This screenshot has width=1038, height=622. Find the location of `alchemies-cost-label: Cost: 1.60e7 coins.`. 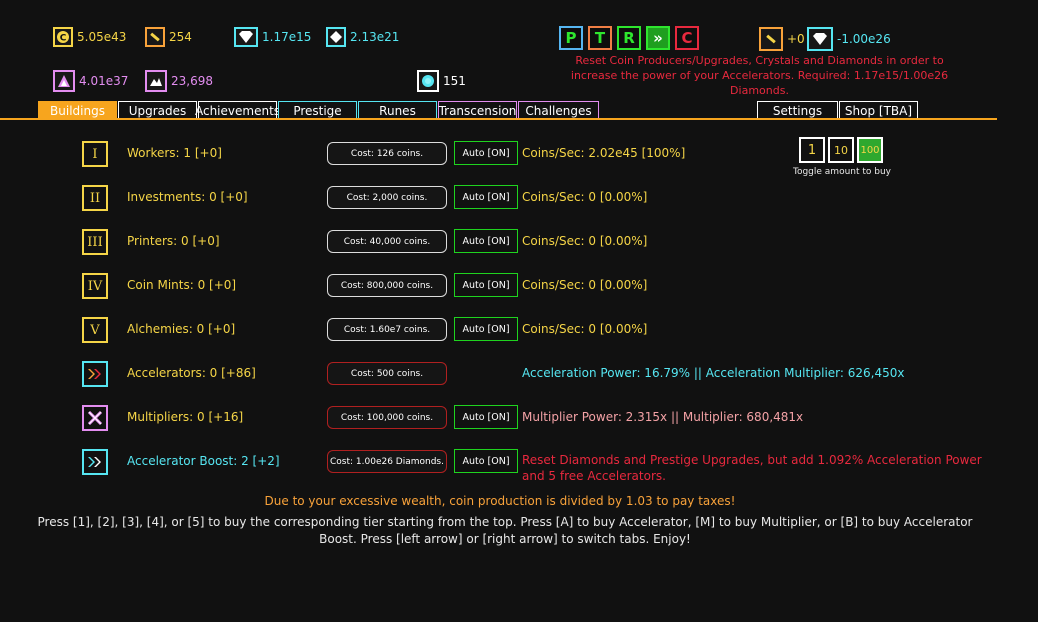

alchemies-cost-label: Cost: 1.60e7 coins. is located at coordinates (387, 329).